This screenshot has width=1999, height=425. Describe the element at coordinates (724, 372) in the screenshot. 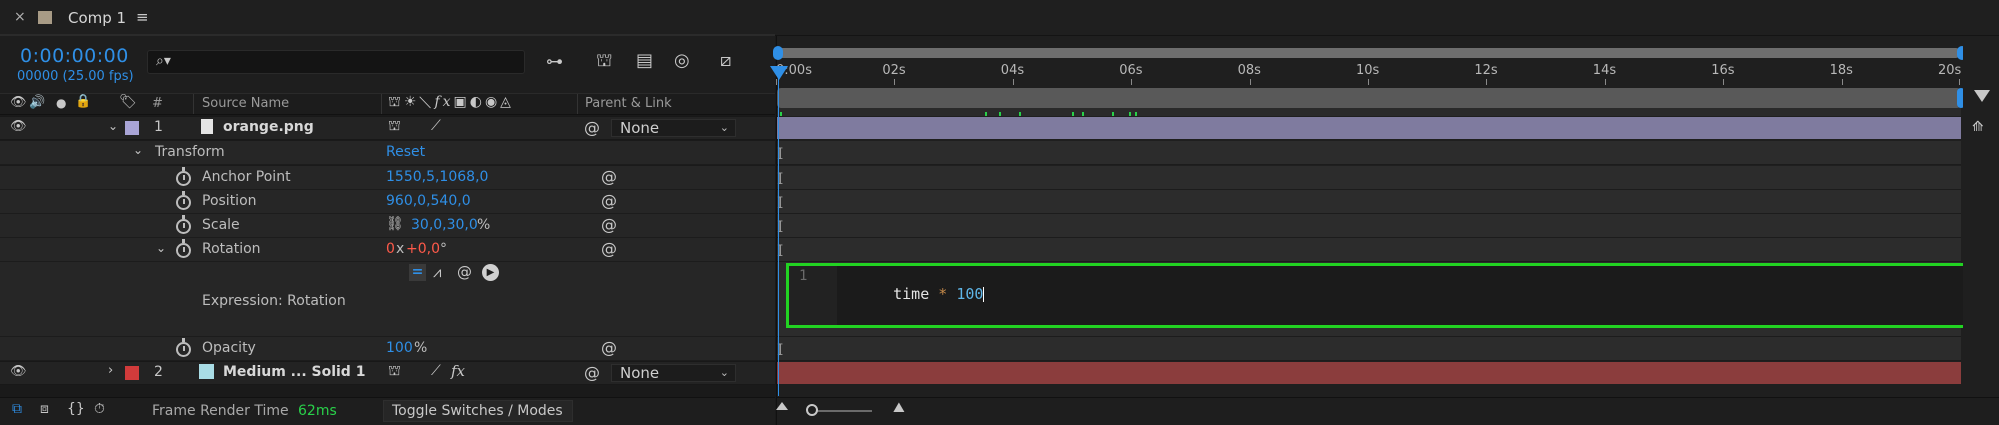

I see `chevron-down-icon: ⌄` at that location.